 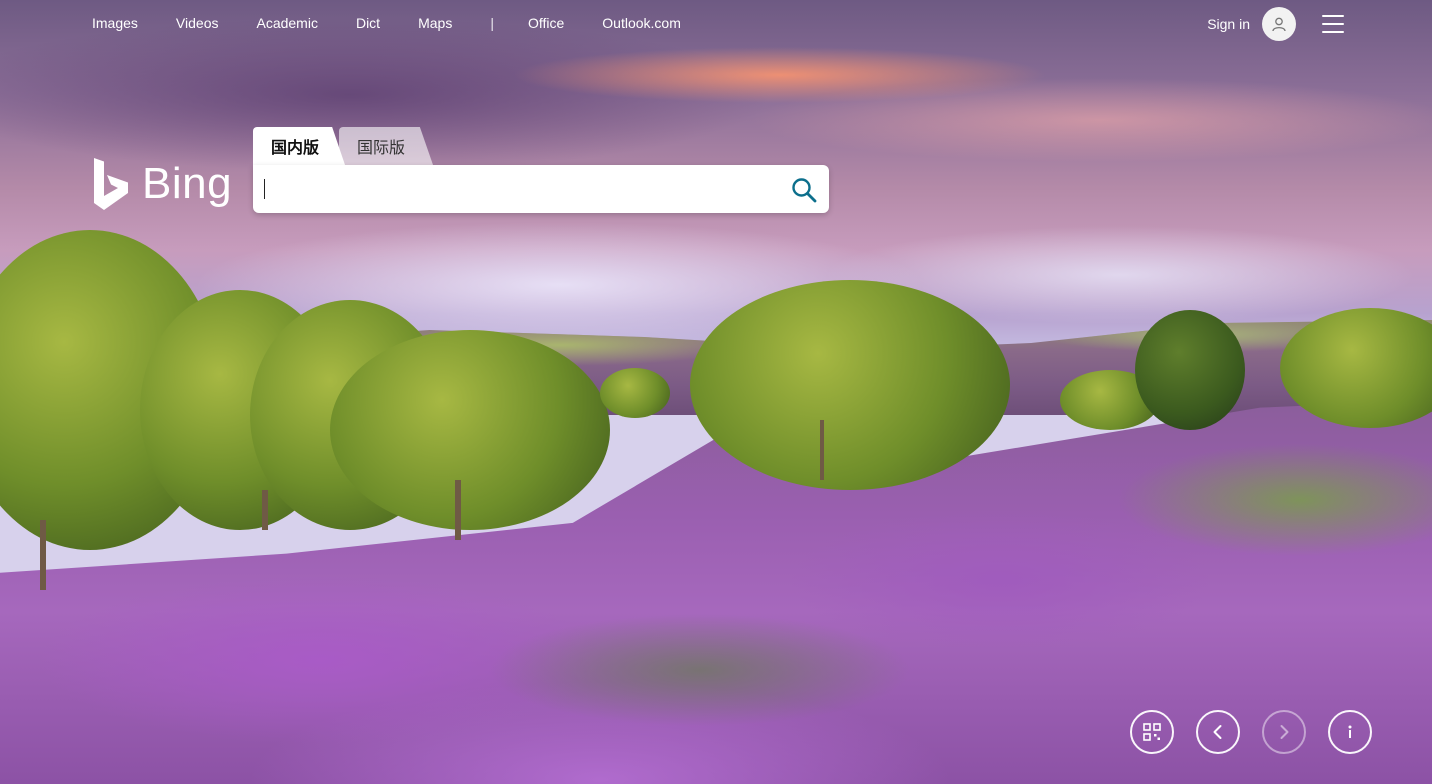 I want to click on search-region-tabs: 国内版 国际版, so click(x=343, y=146).